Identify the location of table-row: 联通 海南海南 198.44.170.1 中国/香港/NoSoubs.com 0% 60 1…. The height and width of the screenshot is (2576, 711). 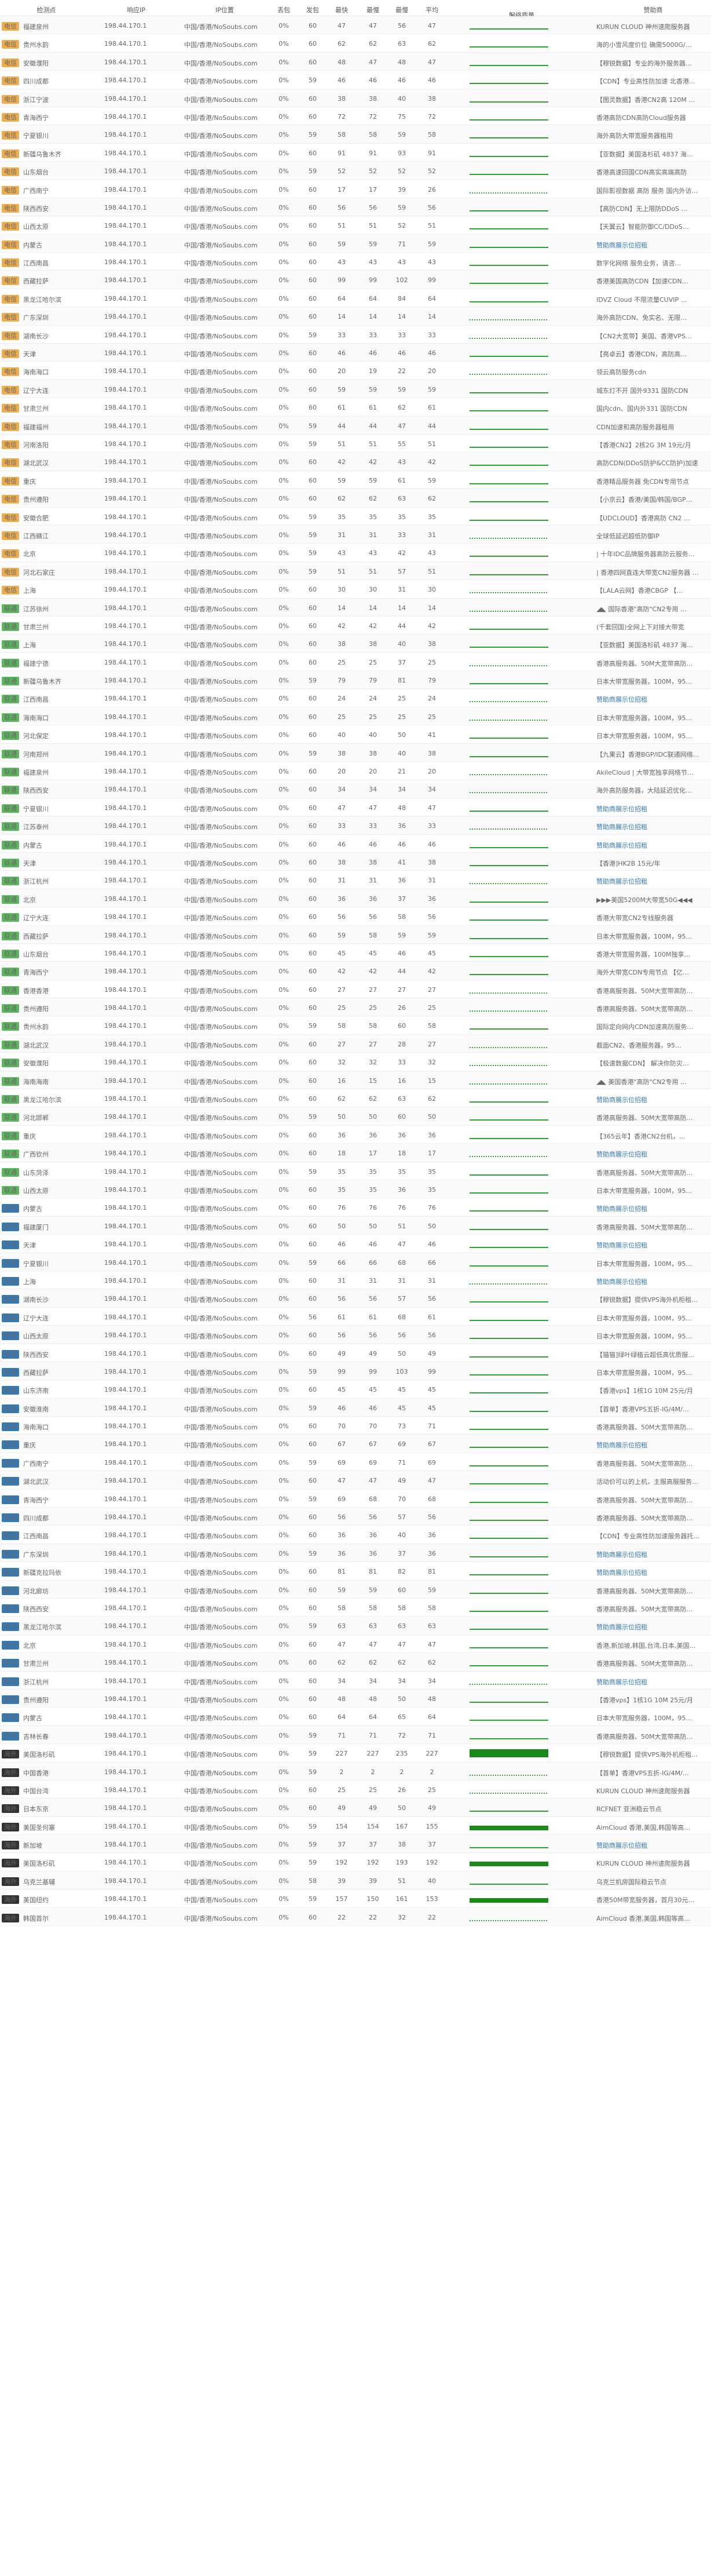
(355, 1080).